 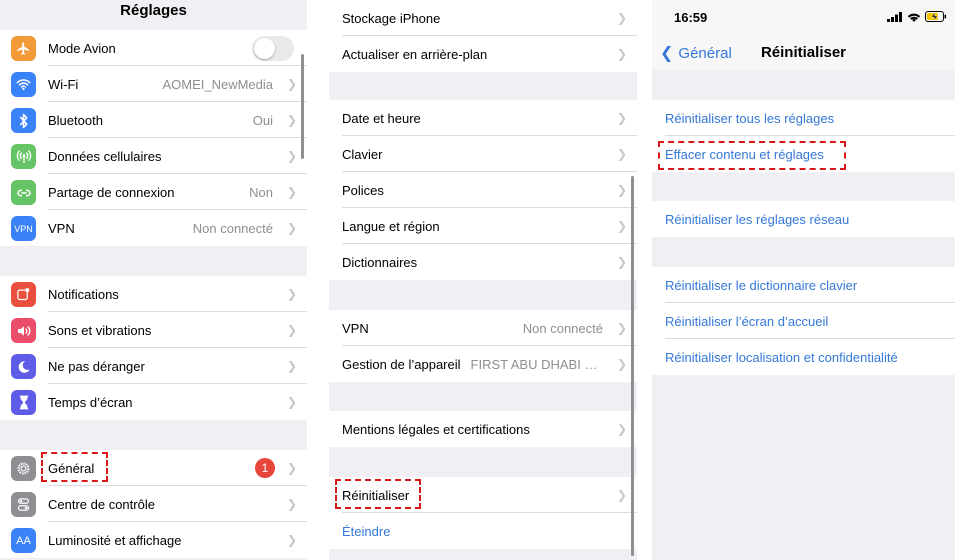 I want to click on reset-keyboard-dictionary-button: Réinitialiser le dictionnaire clavier, so click(x=803, y=285).